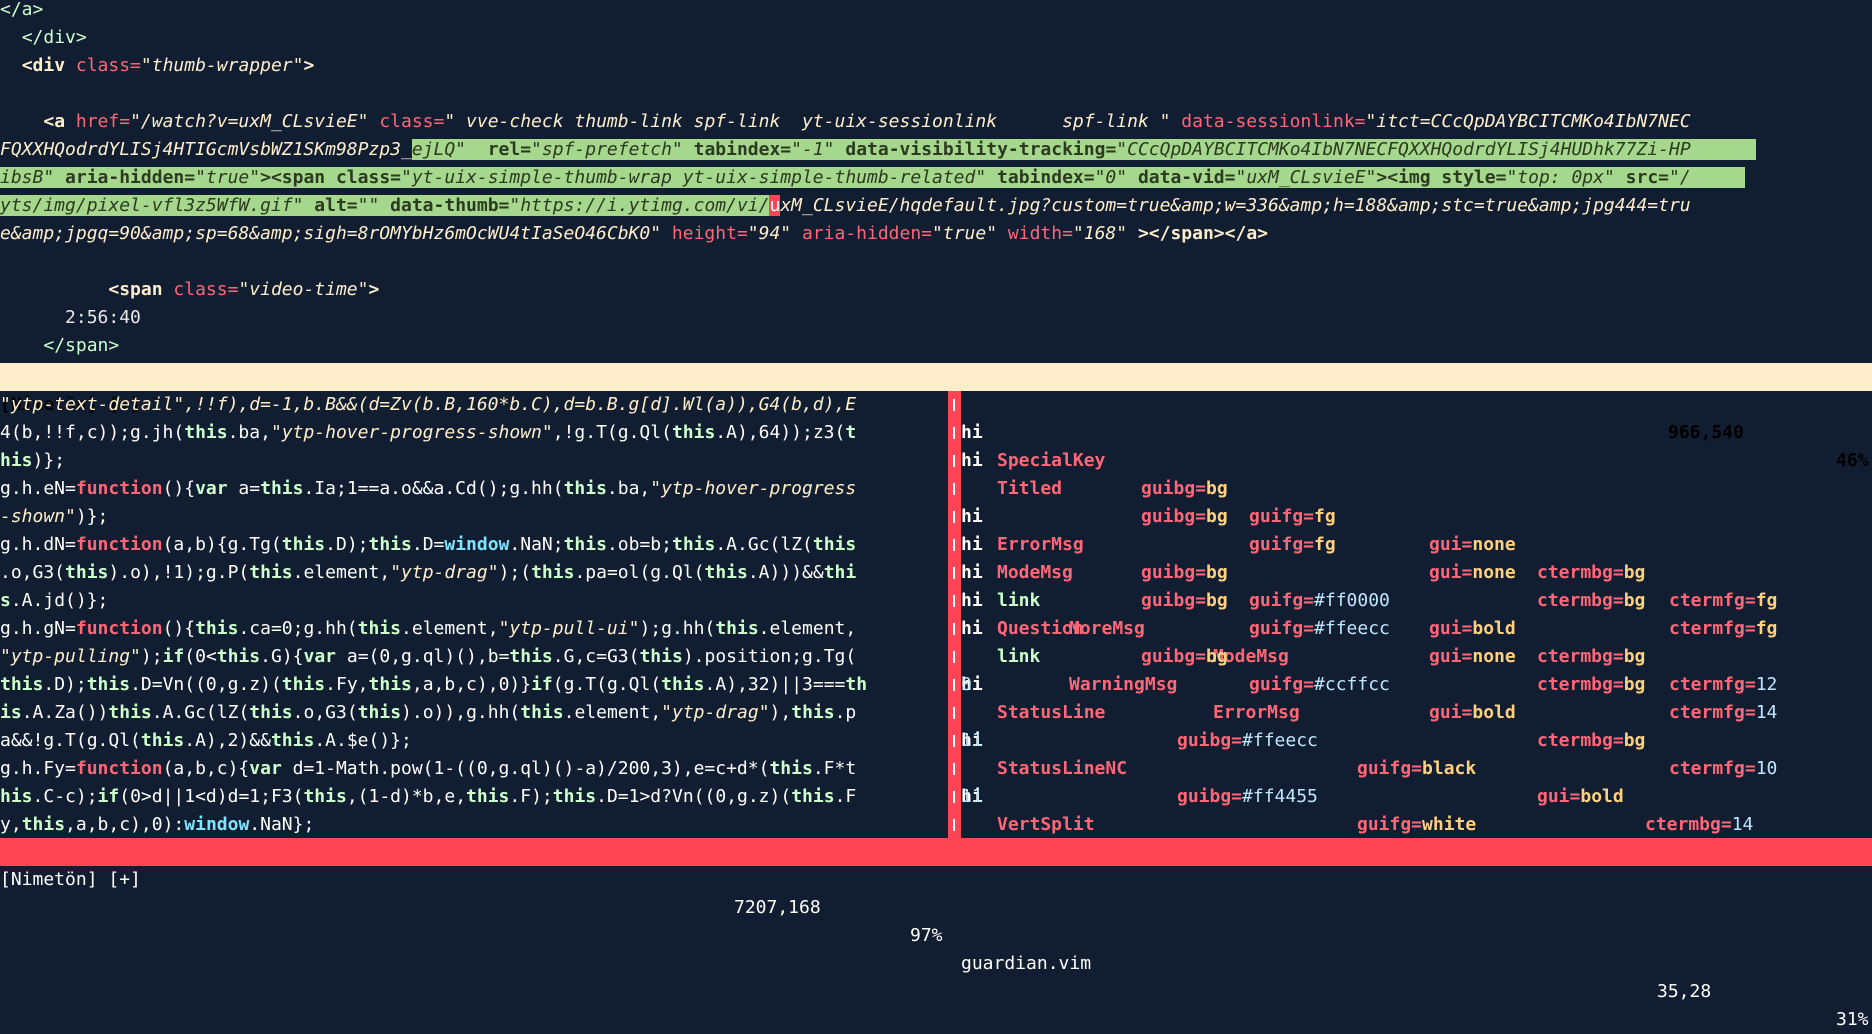 This screenshot has height=1034, width=1872. Describe the element at coordinates (54, 600) in the screenshot. I see `code-line: s.A.jd()};` at that location.